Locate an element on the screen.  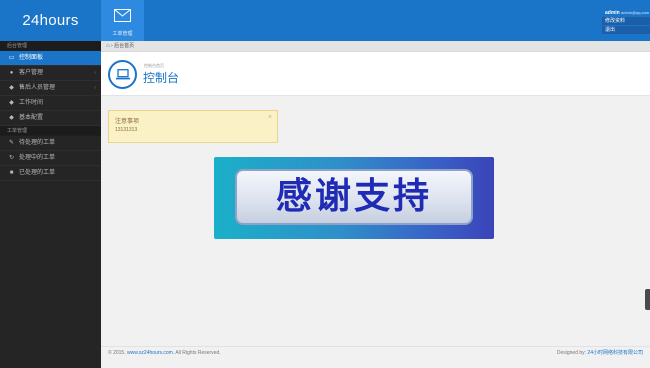
designer-credit: Designed by: 24小时网络科技有限公司 is located at coordinates (599, 353).